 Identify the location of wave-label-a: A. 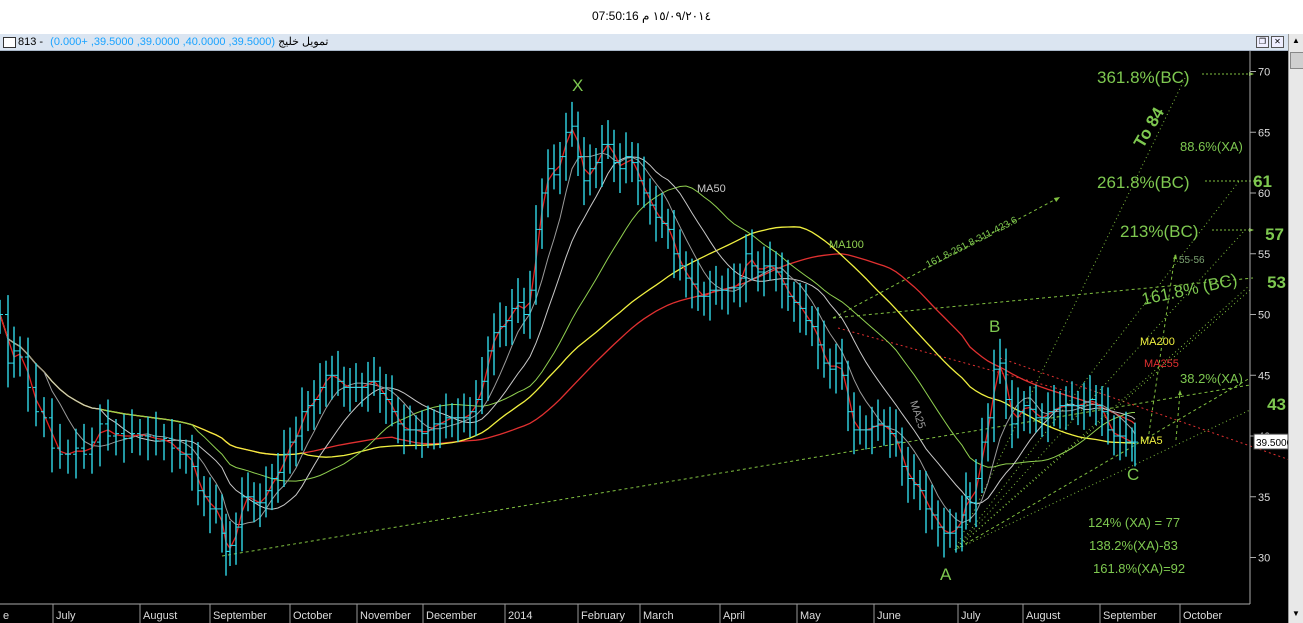
(946, 574).